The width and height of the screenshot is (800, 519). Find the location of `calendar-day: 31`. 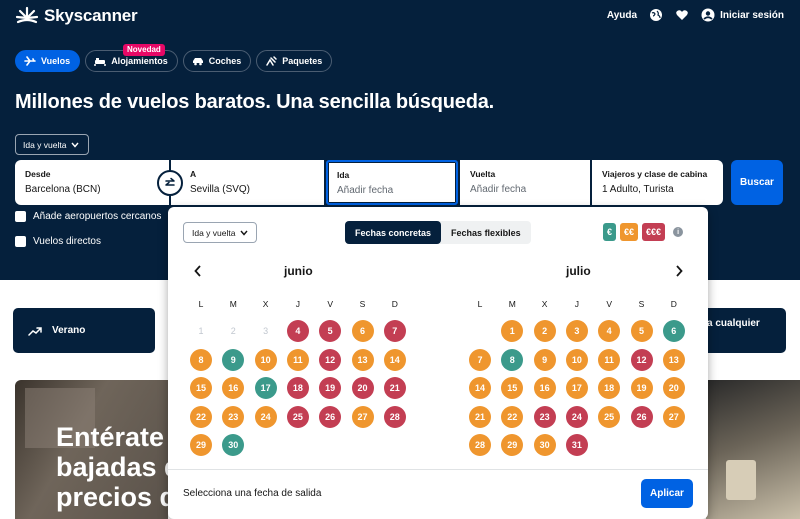

calendar-day: 31 is located at coordinates (576, 445).